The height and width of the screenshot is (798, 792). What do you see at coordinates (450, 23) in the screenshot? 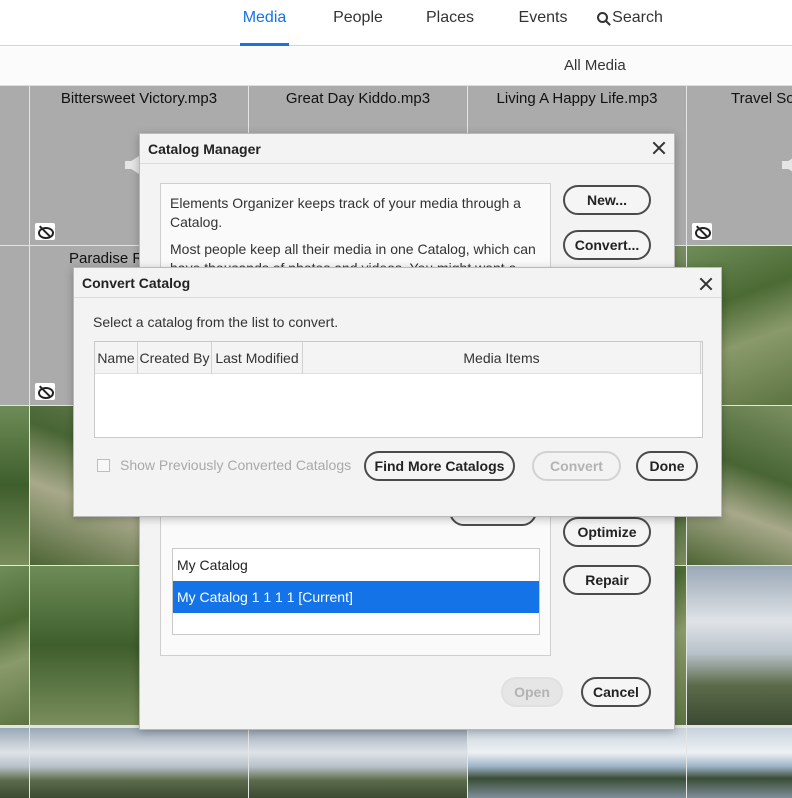
I see `tab-places: Places` at bounding box center [450, 23].